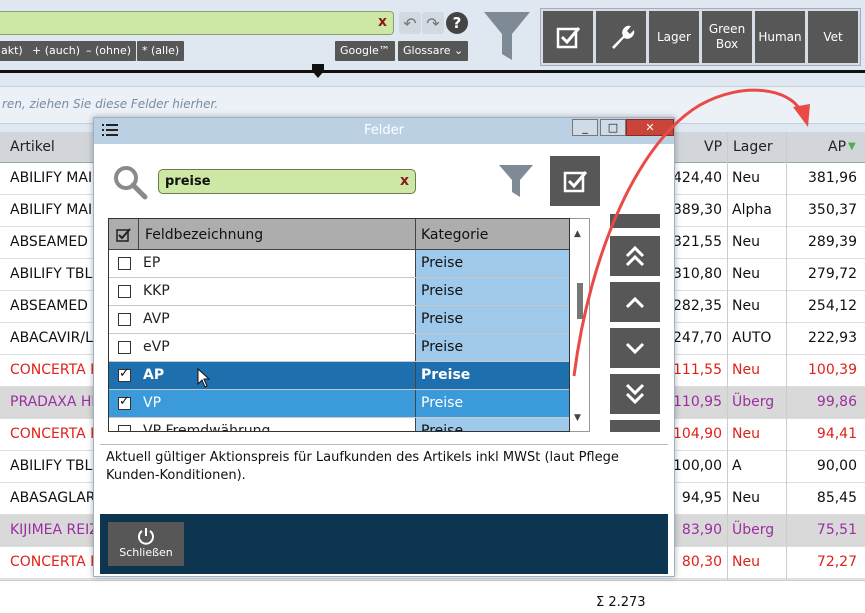  Describe the element at coordinates (339, 264) in the screenshot. I see `list-item: EP Preise` at that location.